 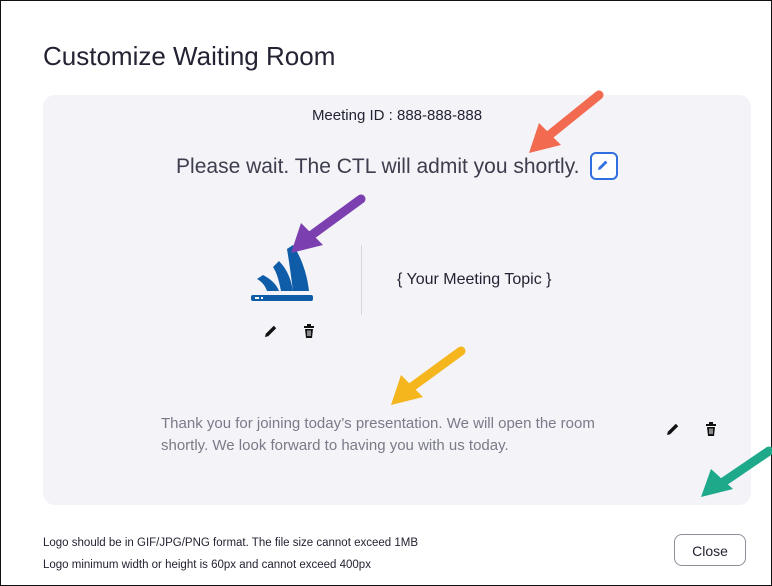 What do you see at coordinates (328, 223) in the screenshot?
I see `annotation-arrow-purple` at bounding box center [328, 223].